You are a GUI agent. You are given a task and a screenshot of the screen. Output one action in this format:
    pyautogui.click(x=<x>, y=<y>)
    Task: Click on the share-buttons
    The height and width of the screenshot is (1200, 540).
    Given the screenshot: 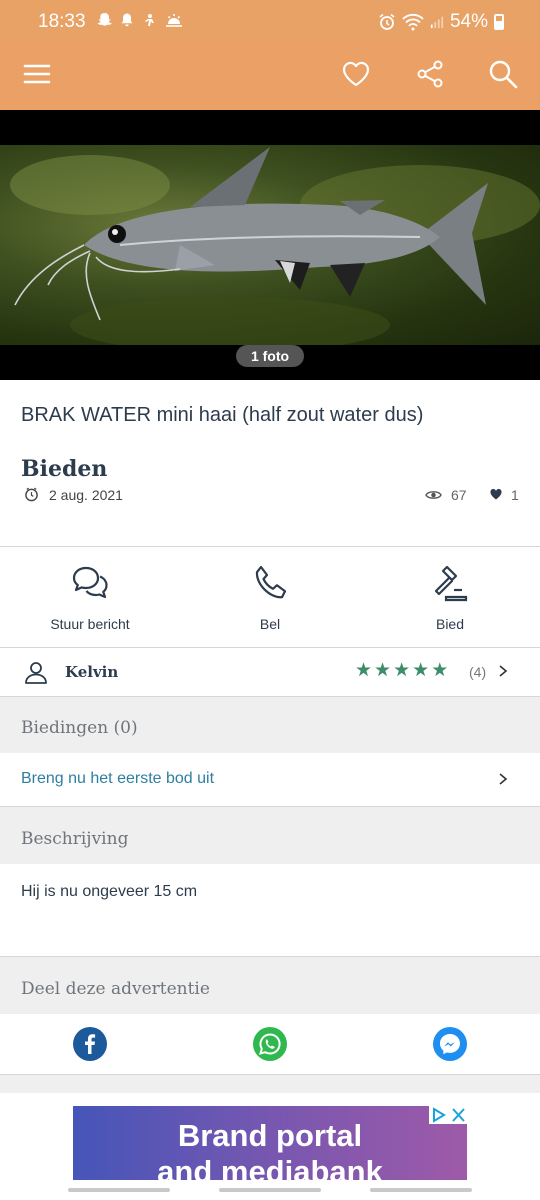 What is the action you would take?
    pyautogui.click(x=270, y=1044)
    